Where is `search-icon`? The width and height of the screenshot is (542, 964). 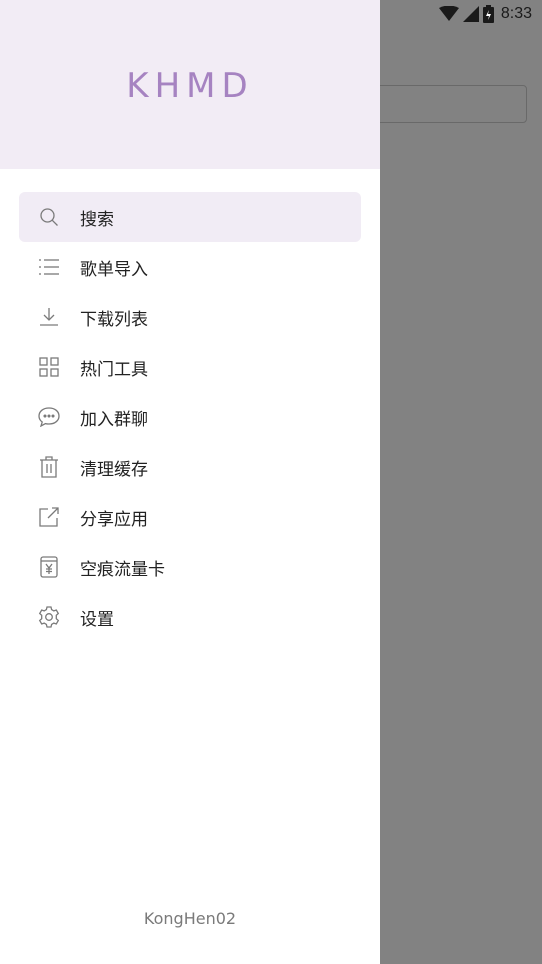 search-icon is located at coordinates (49, 217).